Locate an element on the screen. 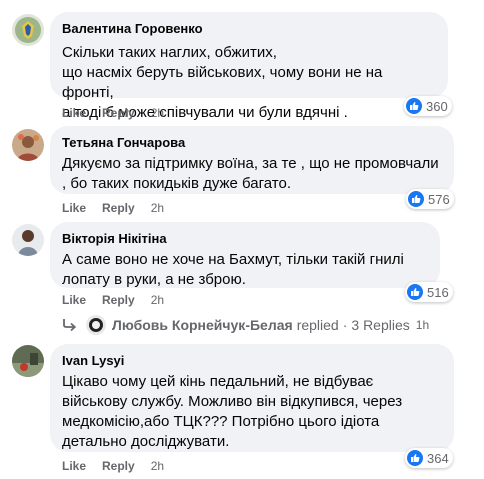 This screenshot has height=479, width=484. reaction-number: 576 is located at coordinates (439, 199).